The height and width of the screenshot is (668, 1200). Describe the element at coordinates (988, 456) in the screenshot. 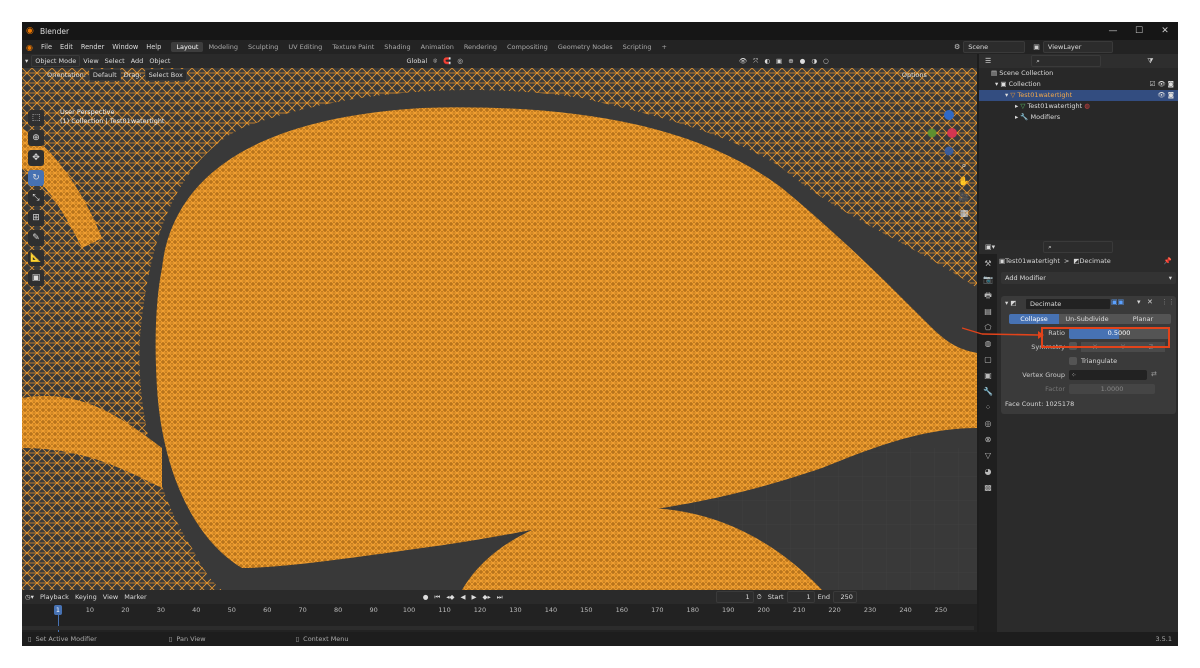

I see `data-tab-icon: ▽` at that location.